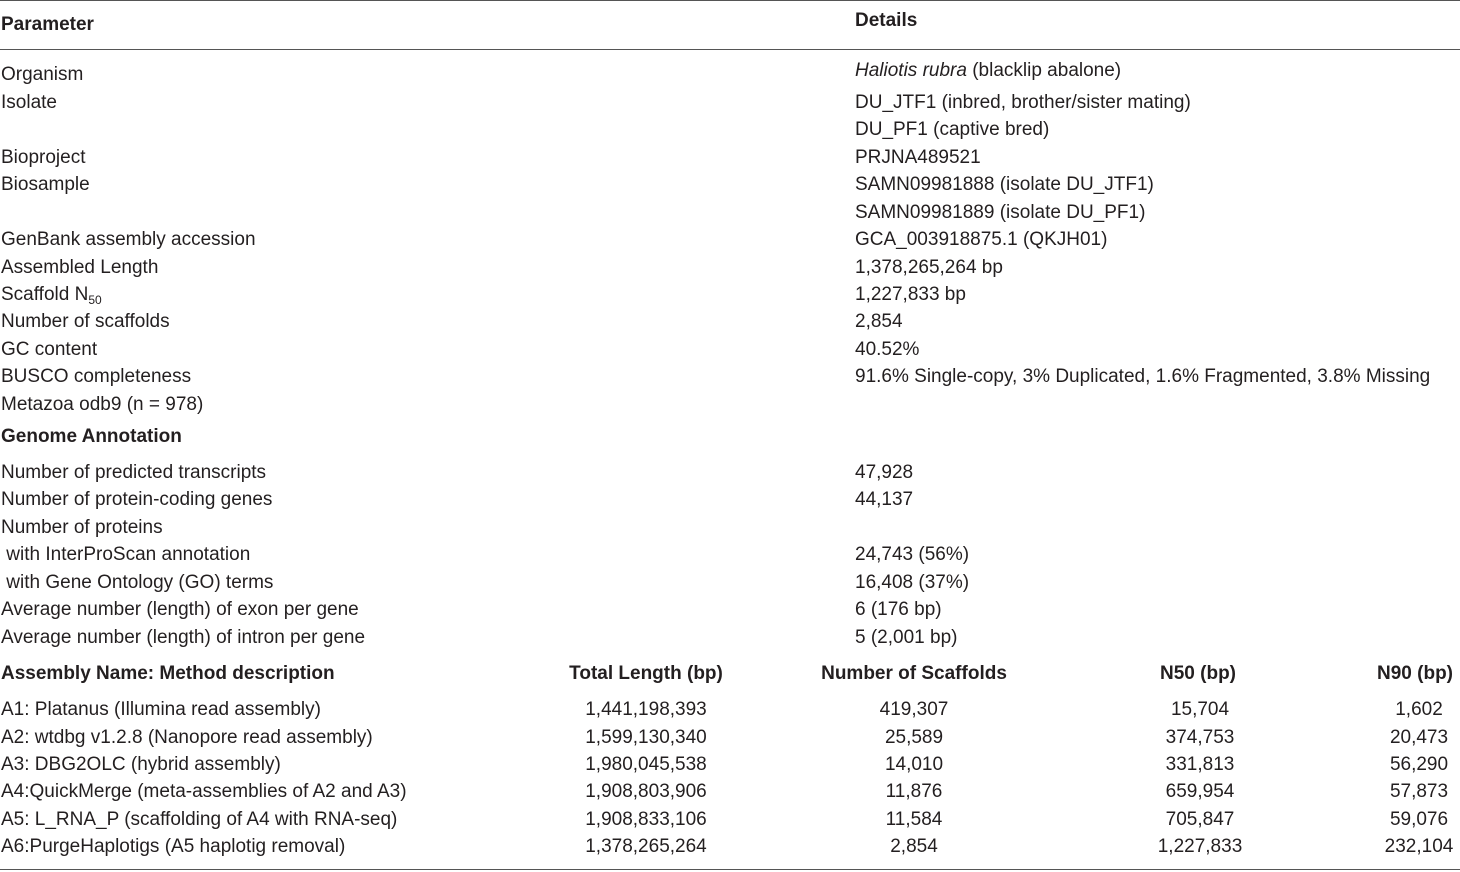 The width and height of the screenshot is (1460, 872). Describe the element at coordinates (1419, 791) in the screenshot. I see `assembly-n90: 57,873` at that location.